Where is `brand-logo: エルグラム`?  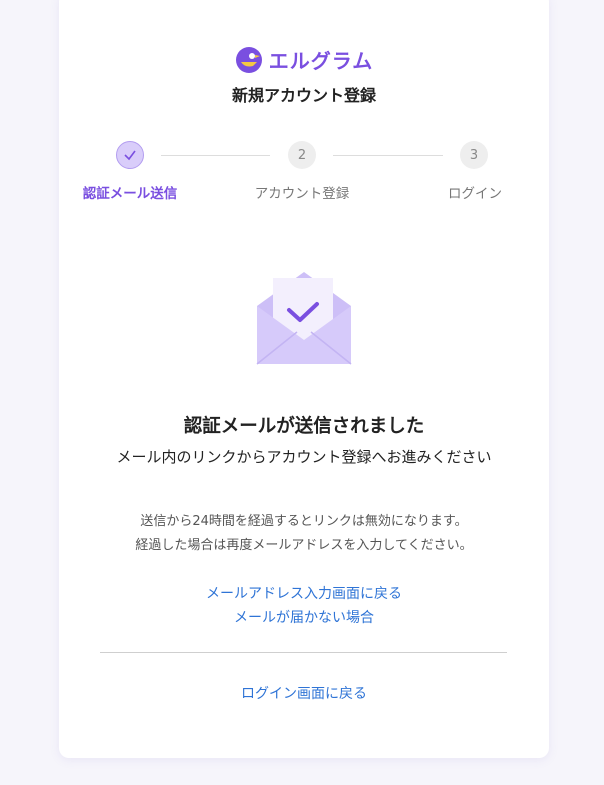 brand-logo: エルグラム is located at coordinates (304, 59).